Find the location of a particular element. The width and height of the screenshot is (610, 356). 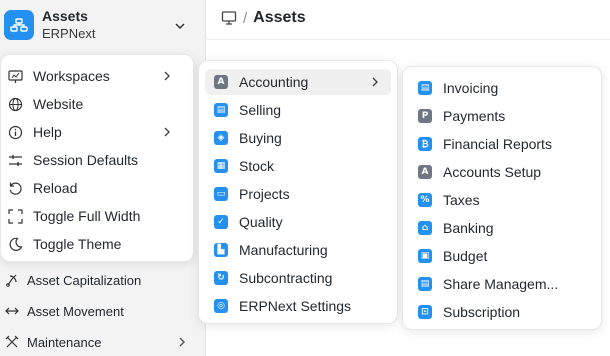

expand-icon is located at coordinates (15, 216).